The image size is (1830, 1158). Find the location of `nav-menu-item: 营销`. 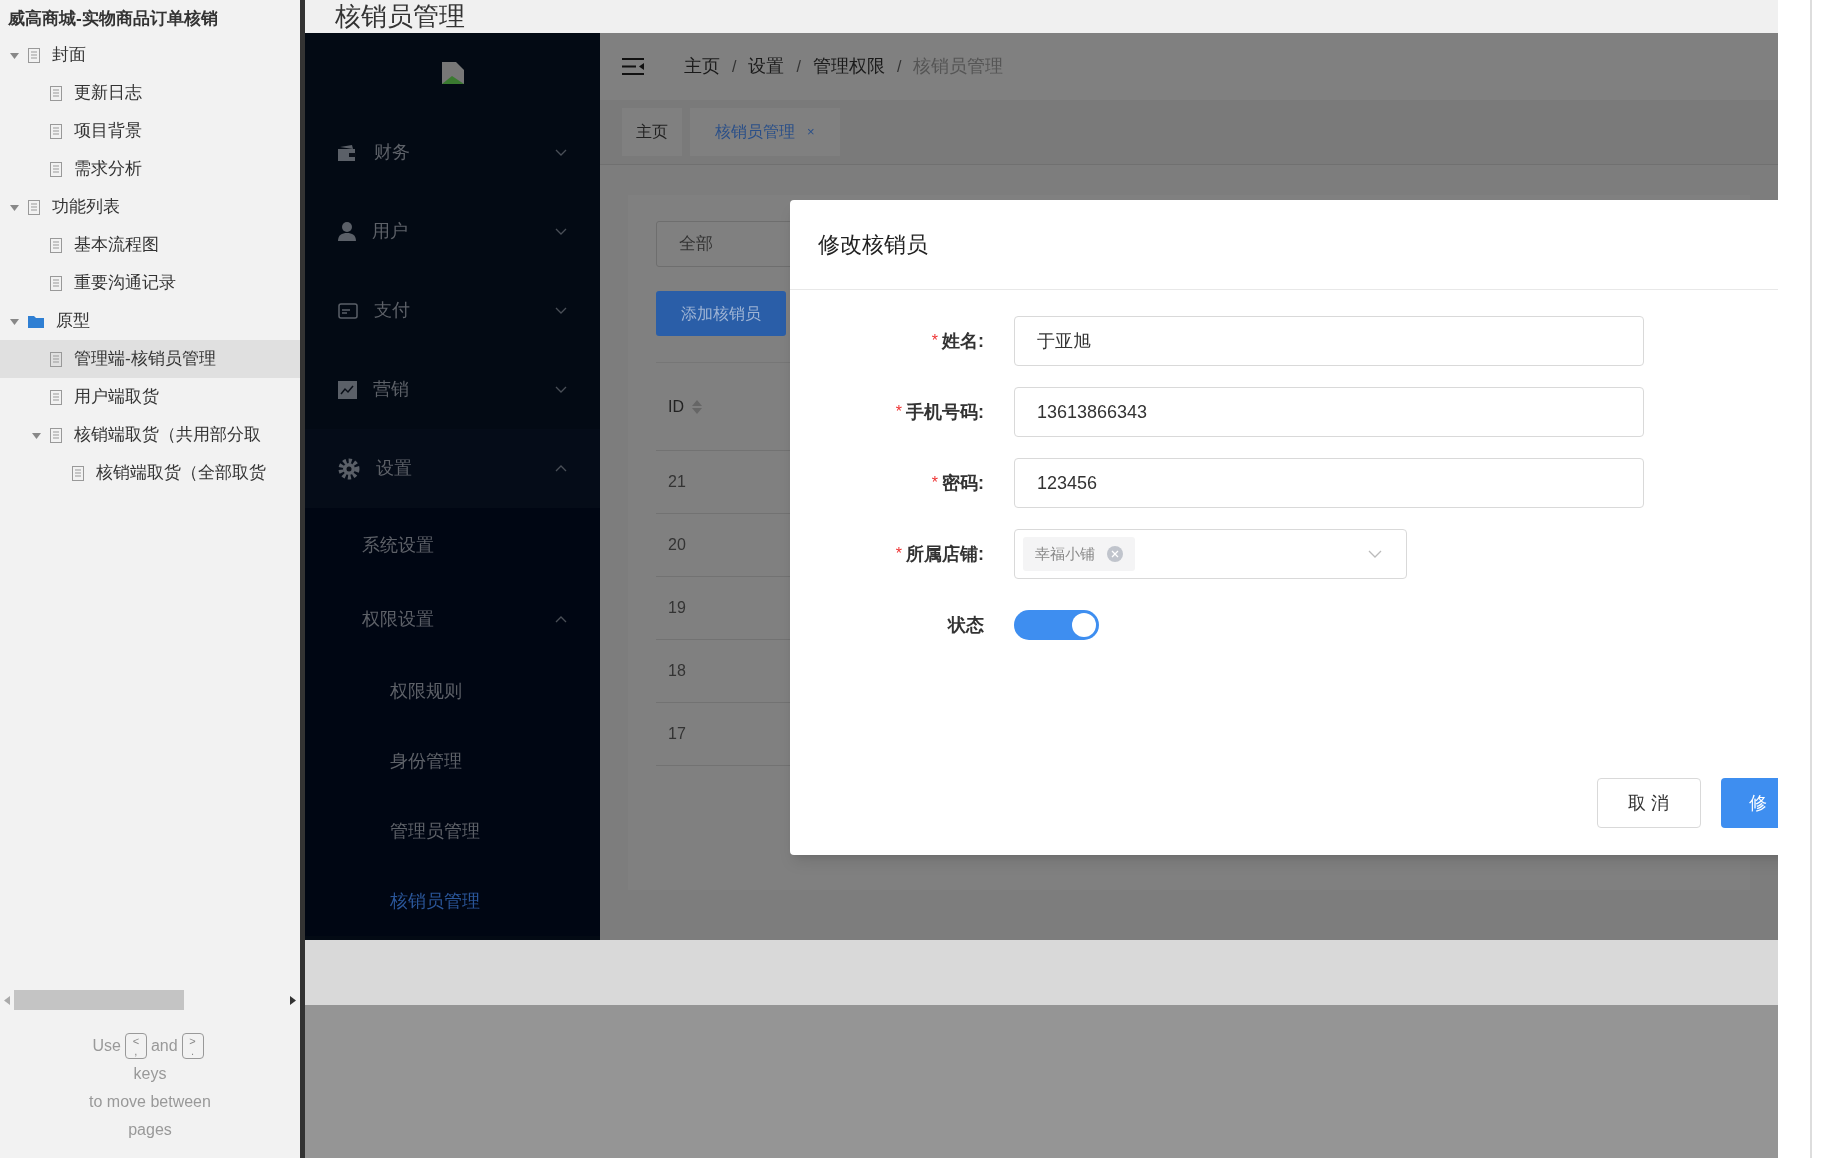

nav-menu-item: 营销 is located at coordinates (452, 389).